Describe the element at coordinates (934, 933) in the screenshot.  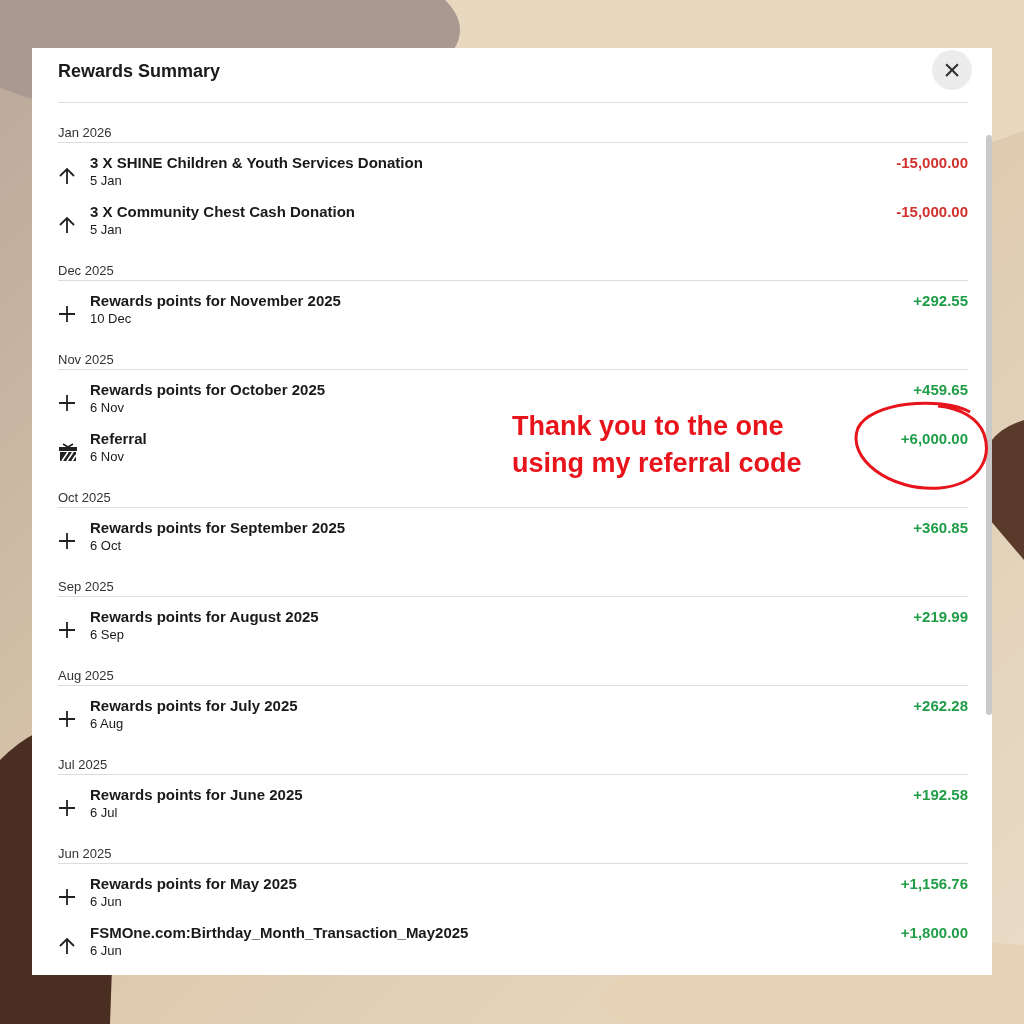
I see `transaction-amount: +1,800.00` at that location.